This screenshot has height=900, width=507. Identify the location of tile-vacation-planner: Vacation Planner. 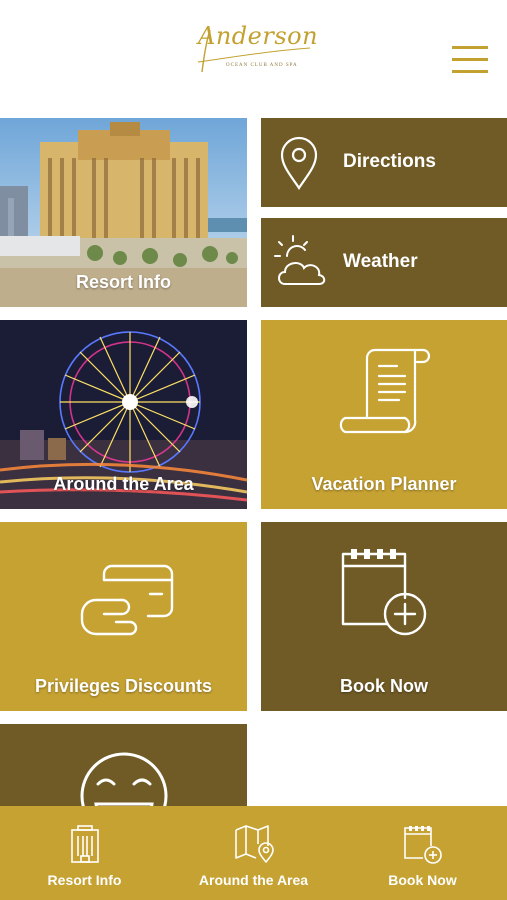
(384, 414).